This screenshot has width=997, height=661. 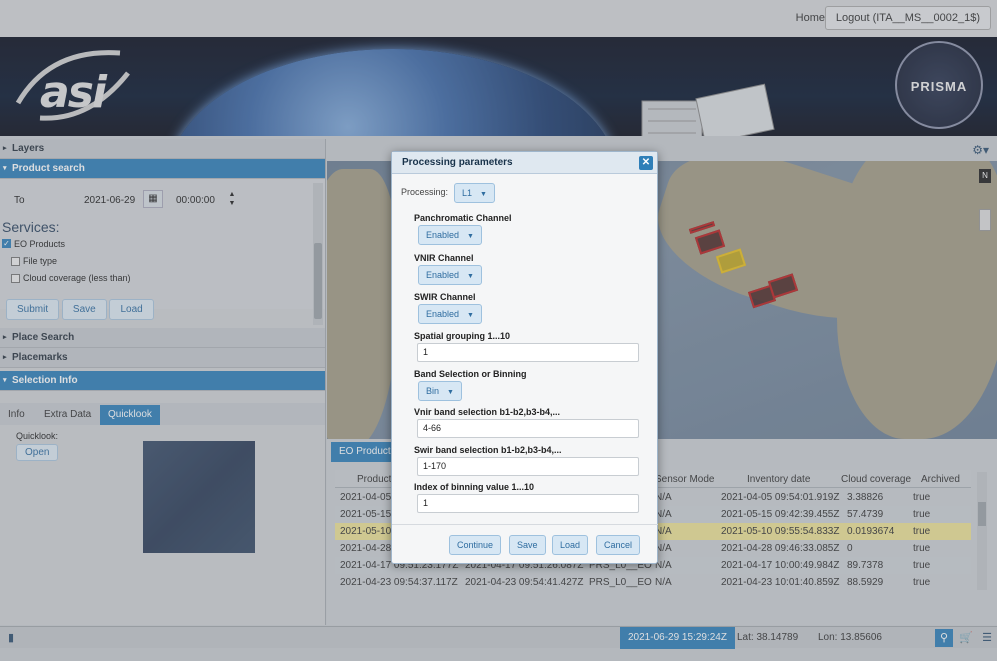 I want to click on binning-index-label: Index of binning value 1...10, so click(x=474, y=487).